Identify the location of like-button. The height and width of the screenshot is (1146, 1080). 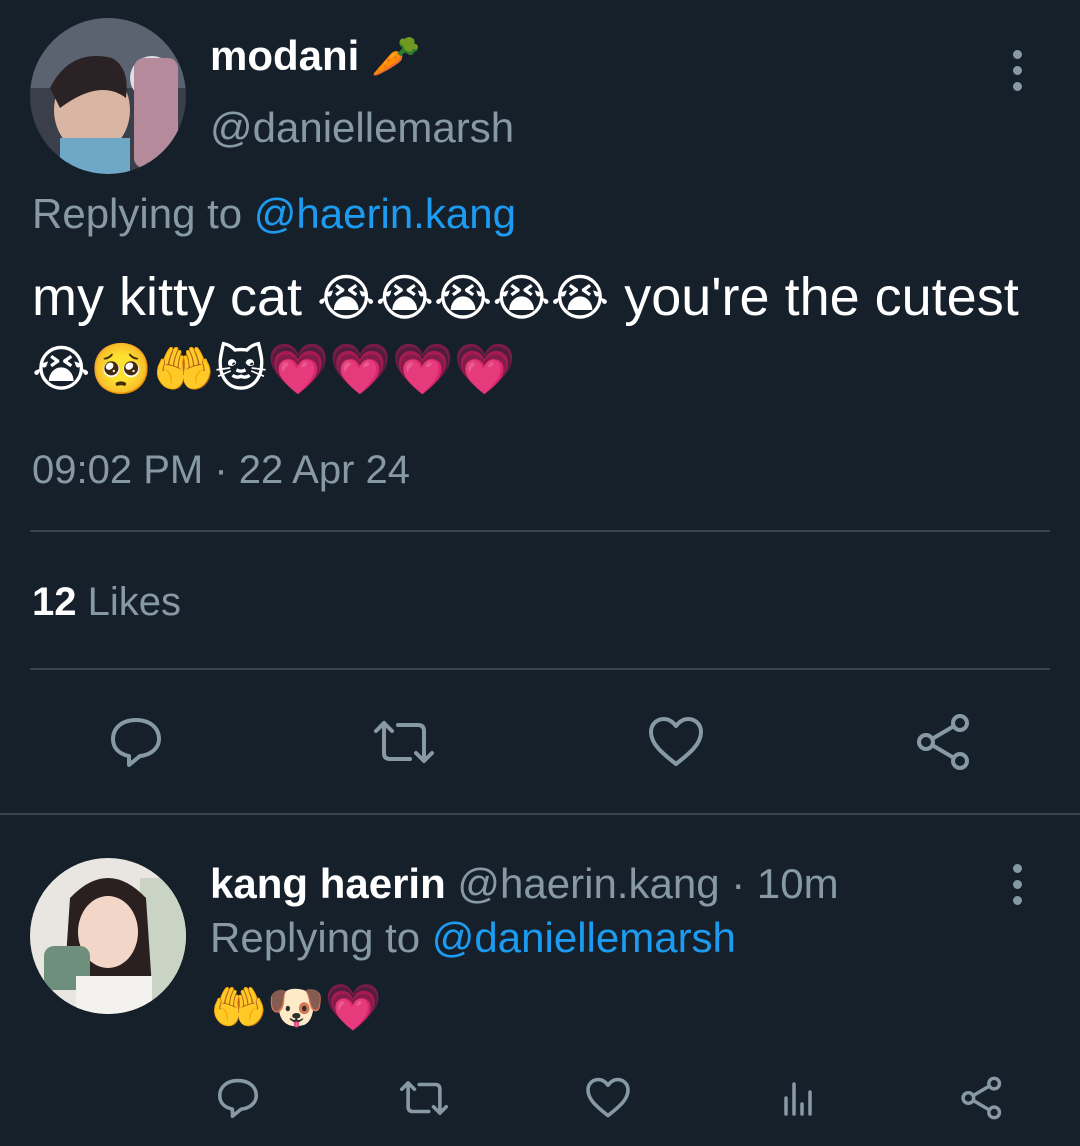
(676, 742).